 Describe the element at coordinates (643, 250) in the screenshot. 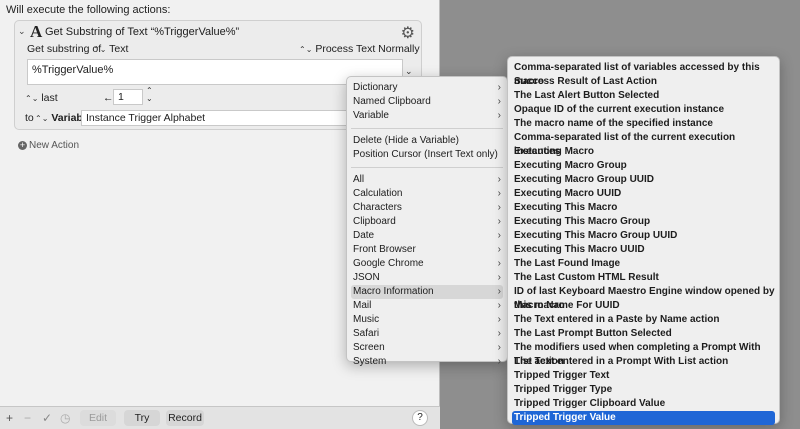

I see `submenu-item-executing-this-macro-uuid: Executing This Macro UUID` at that location.